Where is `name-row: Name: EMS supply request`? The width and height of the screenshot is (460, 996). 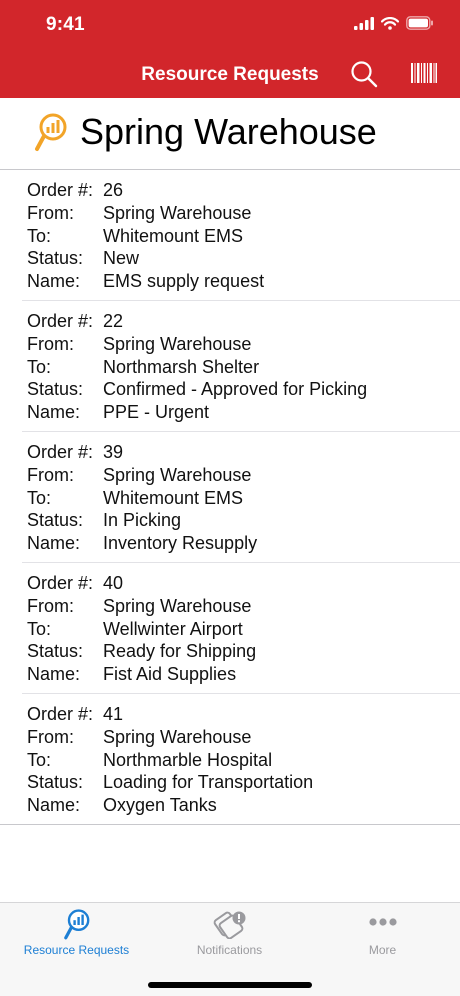 name-row: Name: EMS supply request is located at coordinates (145, 281).